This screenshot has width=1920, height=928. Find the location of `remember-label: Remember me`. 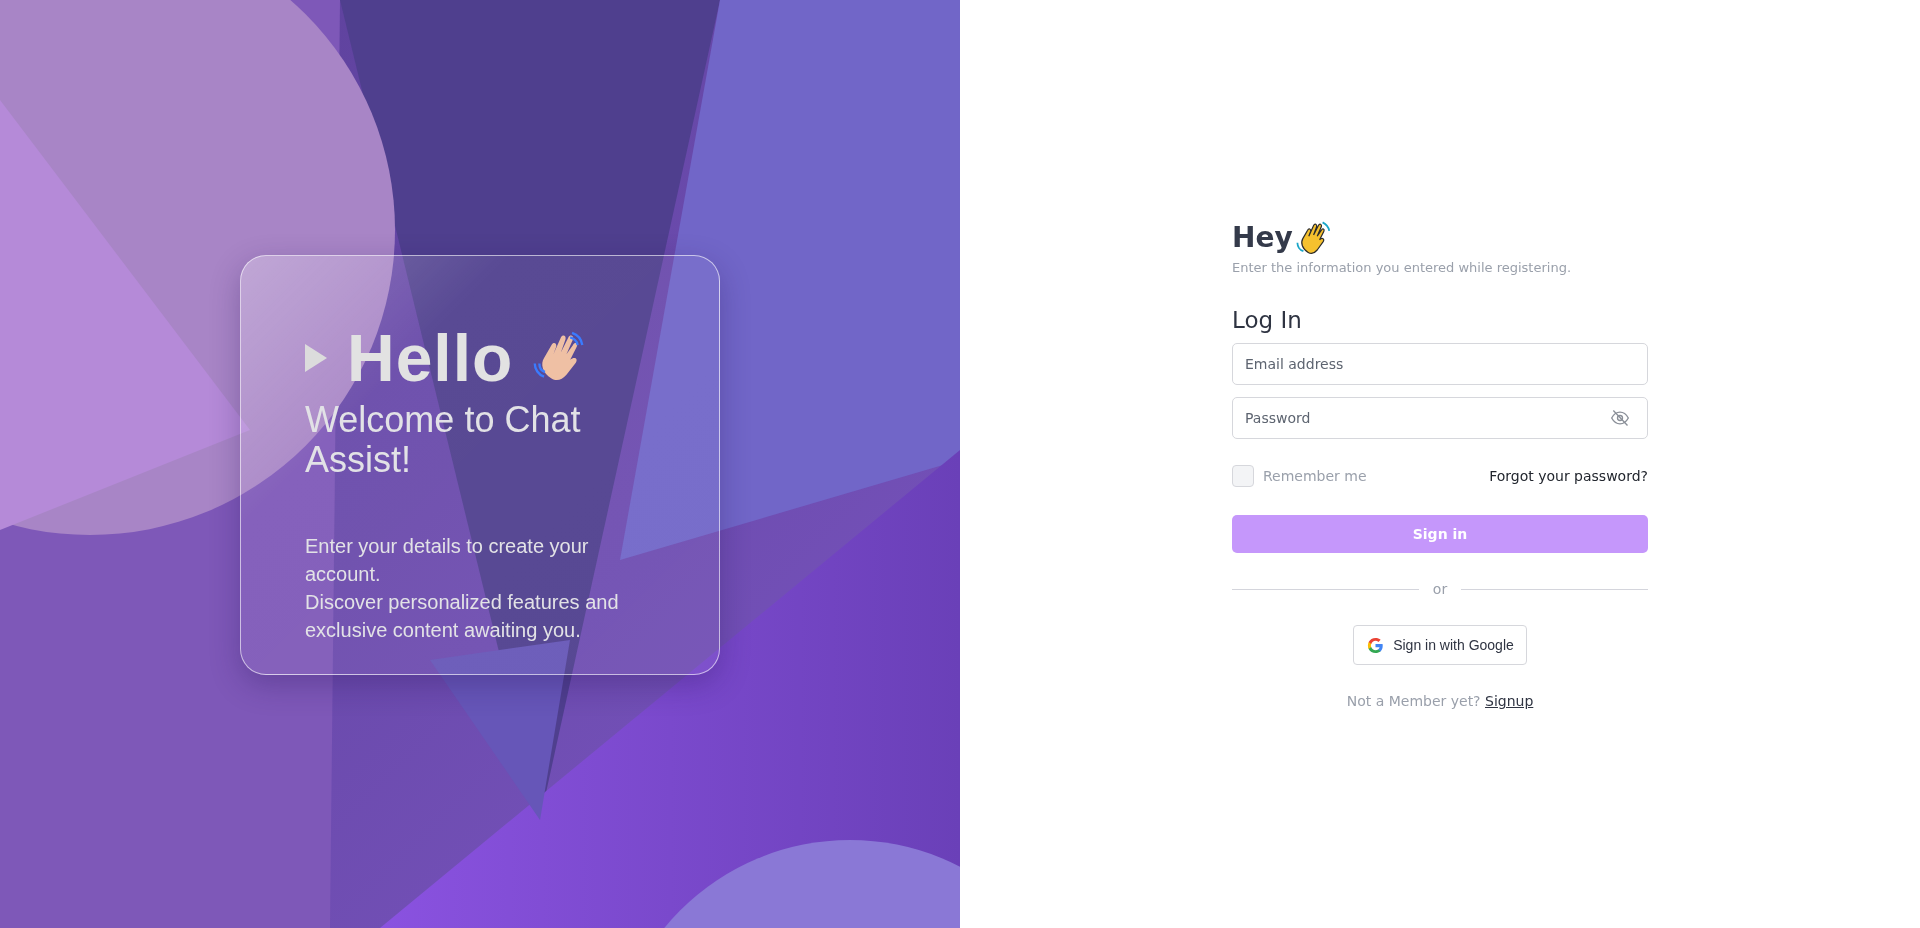

remember-label: Remember me is located at coordinates (1315, 476).